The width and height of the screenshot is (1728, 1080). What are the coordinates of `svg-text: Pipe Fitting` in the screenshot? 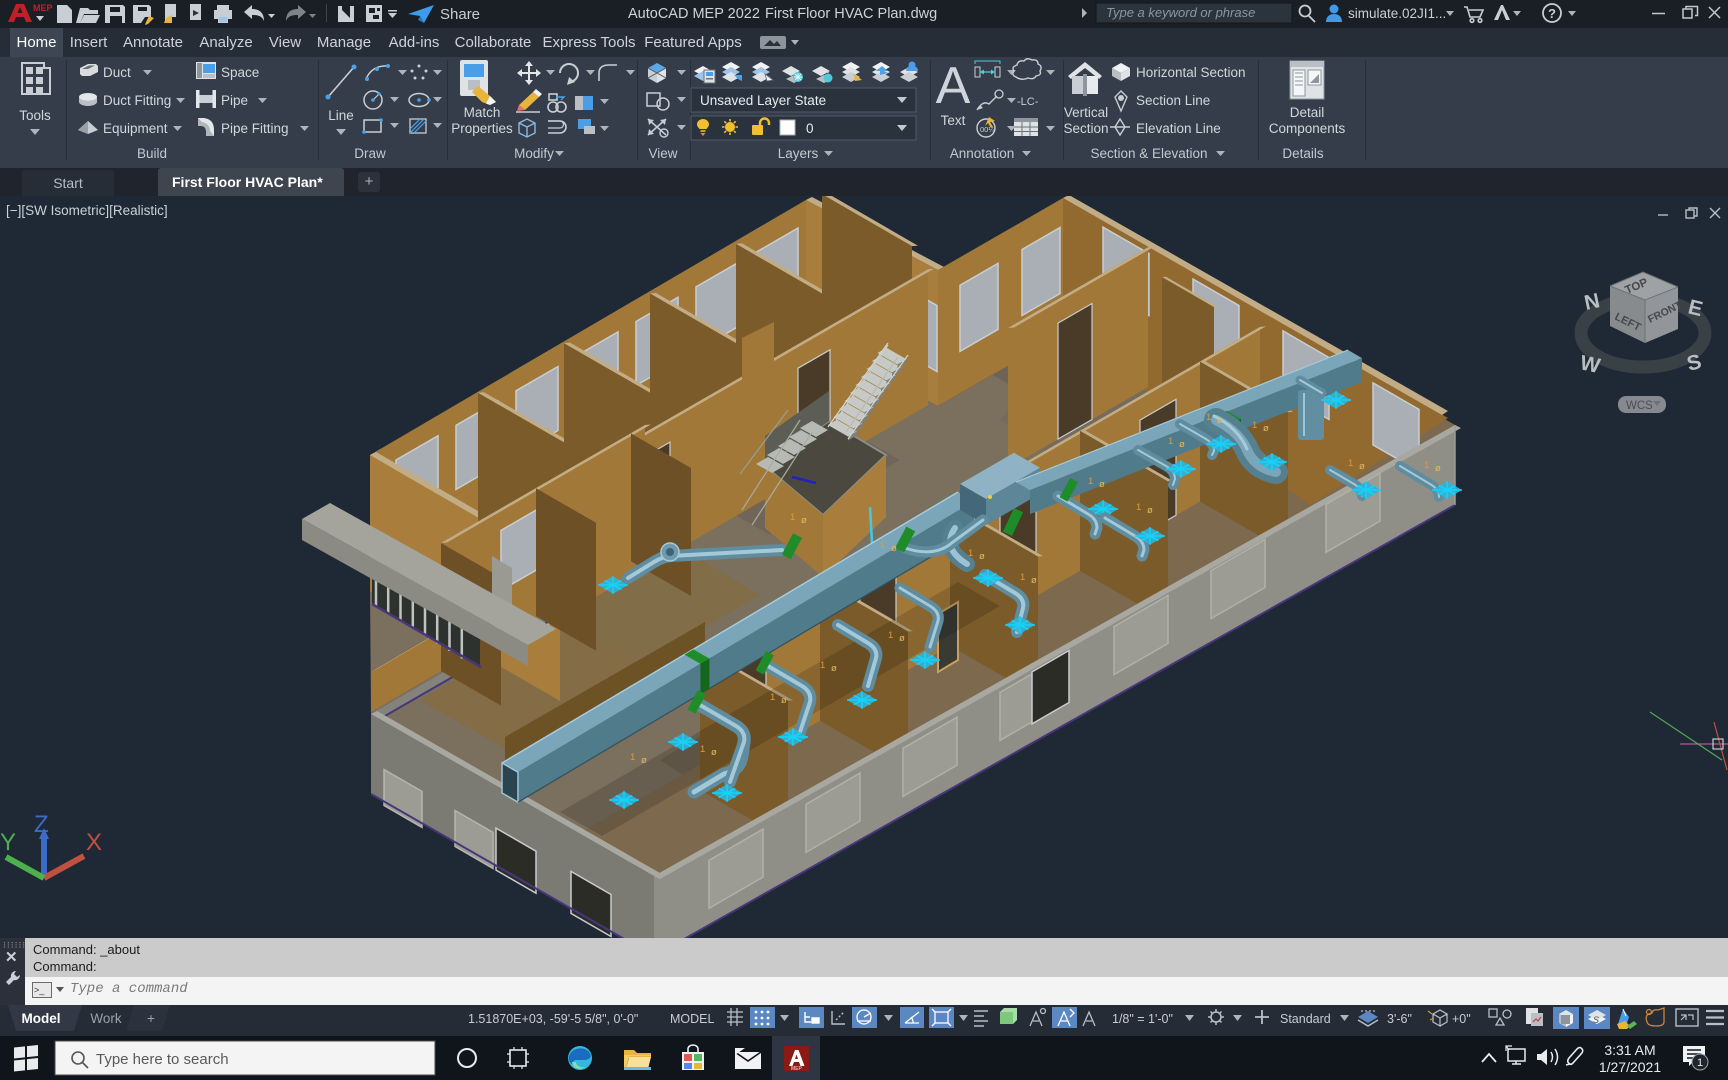 It's located at (255, 128).